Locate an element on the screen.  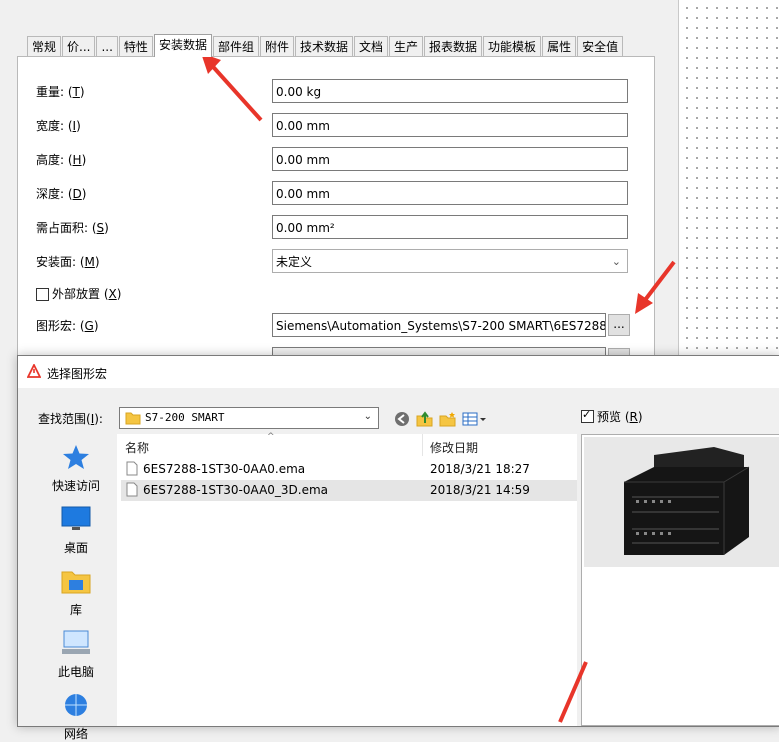
schematic-canvas is located at coordinates (728, 180).